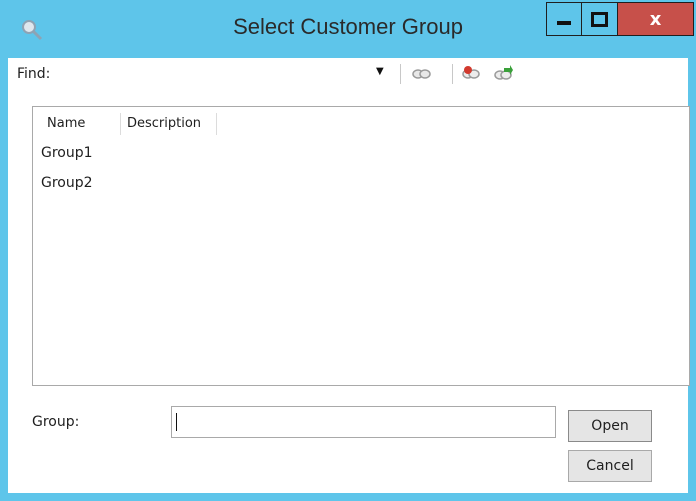 This screenshot has height=501, width=696. What do you see at coordinates (81, 124) in the screenshot?
I see `column-header-name: Name` at bounding box center [81, 124].